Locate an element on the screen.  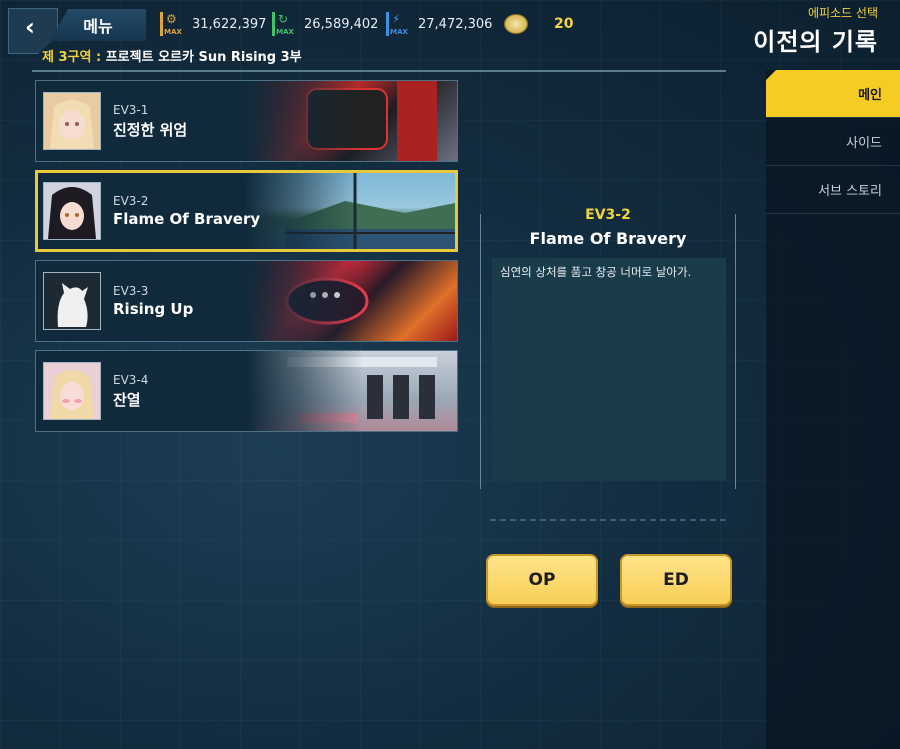
region-prefix: 제 3구역 : is located at coordinates (72, 57).